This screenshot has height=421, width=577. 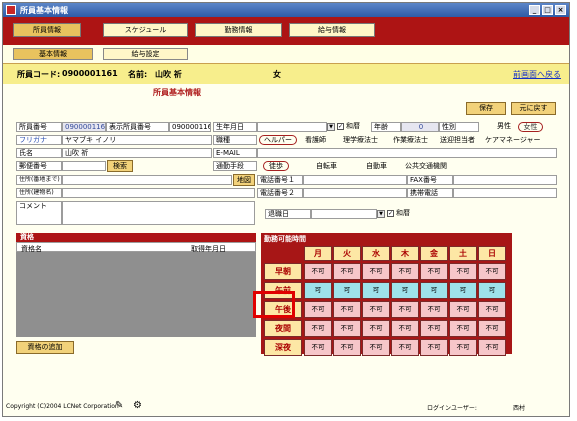 I want to click on staff-no-field: 0900001161, so click(x=84, y=127).